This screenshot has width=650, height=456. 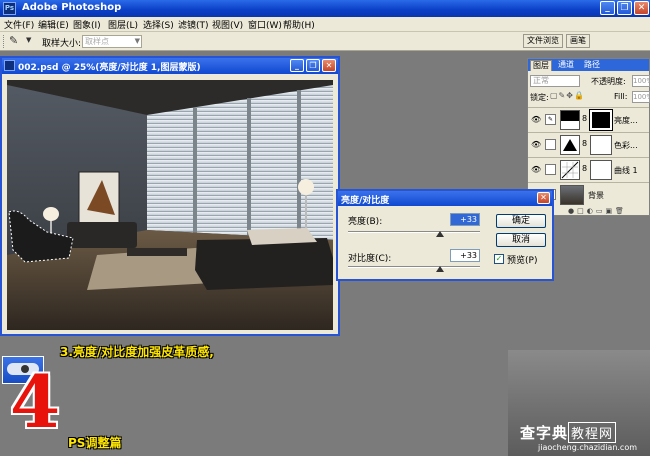 What do you see at coordinates (158, 24) in the screenshot?
I see `menu-select: 选择(S)` at bounding box center [158, 24].